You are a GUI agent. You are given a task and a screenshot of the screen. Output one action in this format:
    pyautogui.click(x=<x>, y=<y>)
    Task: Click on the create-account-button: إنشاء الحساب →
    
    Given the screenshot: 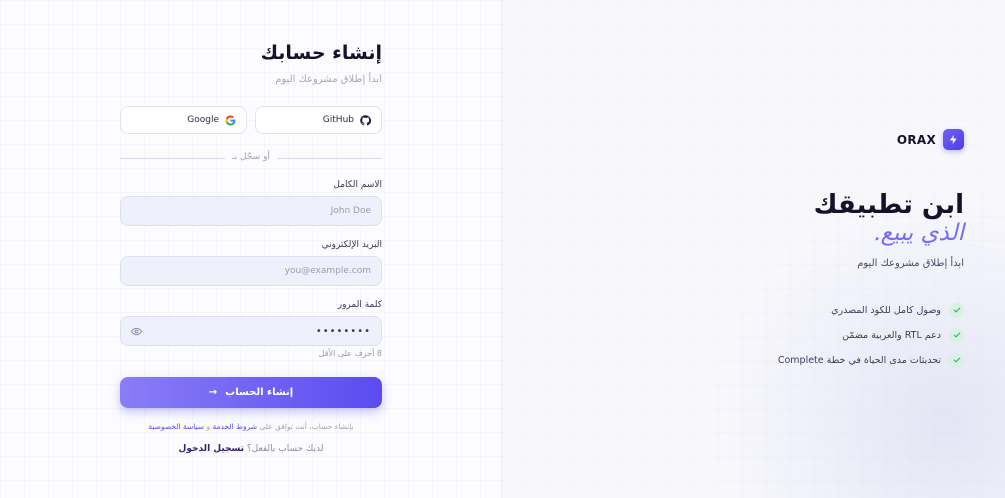 What is the action you would take?
    pyautogui.click(x=251, y=392)
    